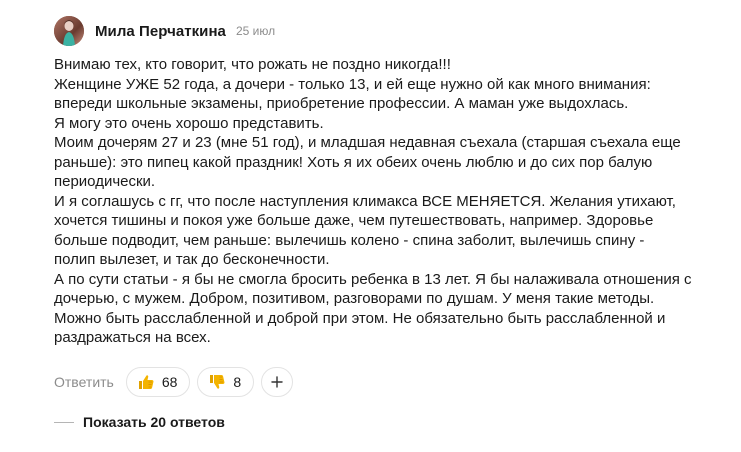  I want to click on author-name: Мила Перчаткина, so click(160, 31).